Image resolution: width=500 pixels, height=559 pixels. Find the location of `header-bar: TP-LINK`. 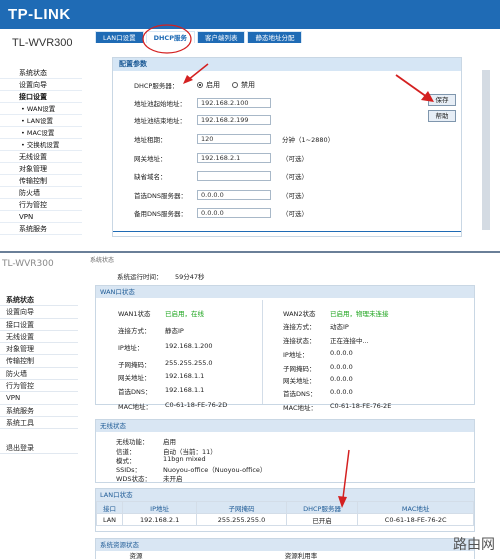

header-bar: TP-LINK is located at coordinates (250, 14).